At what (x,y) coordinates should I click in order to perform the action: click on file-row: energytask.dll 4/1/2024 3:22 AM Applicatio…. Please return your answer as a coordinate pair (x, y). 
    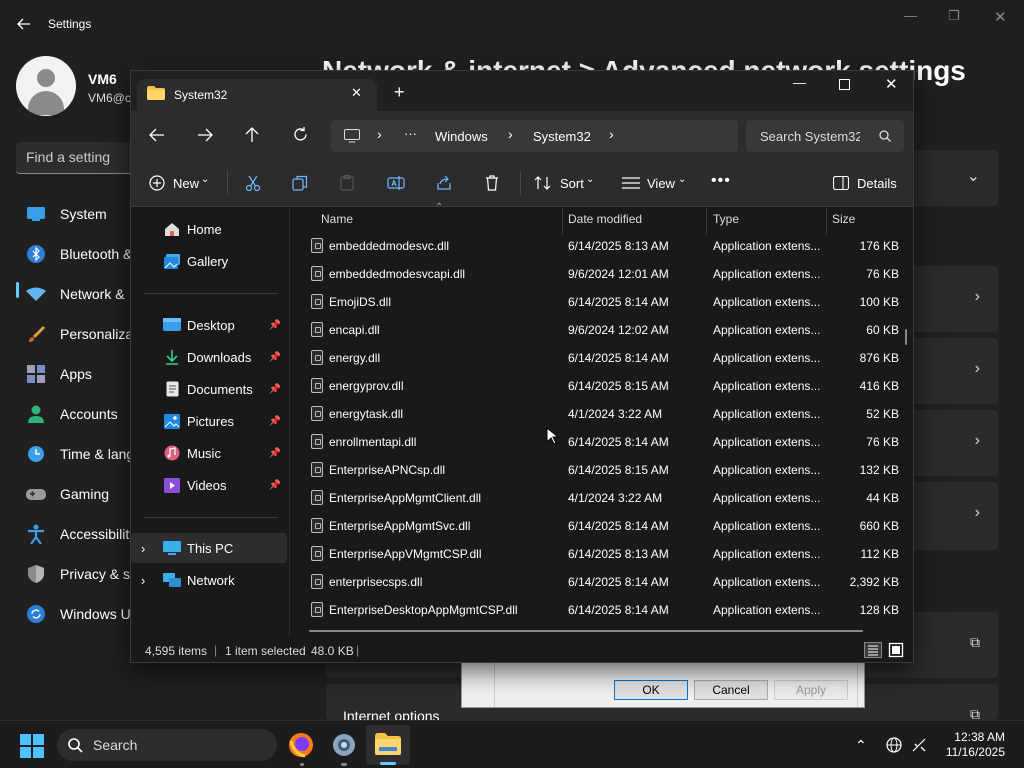
    Looking at the image, I should click on (597, 414).